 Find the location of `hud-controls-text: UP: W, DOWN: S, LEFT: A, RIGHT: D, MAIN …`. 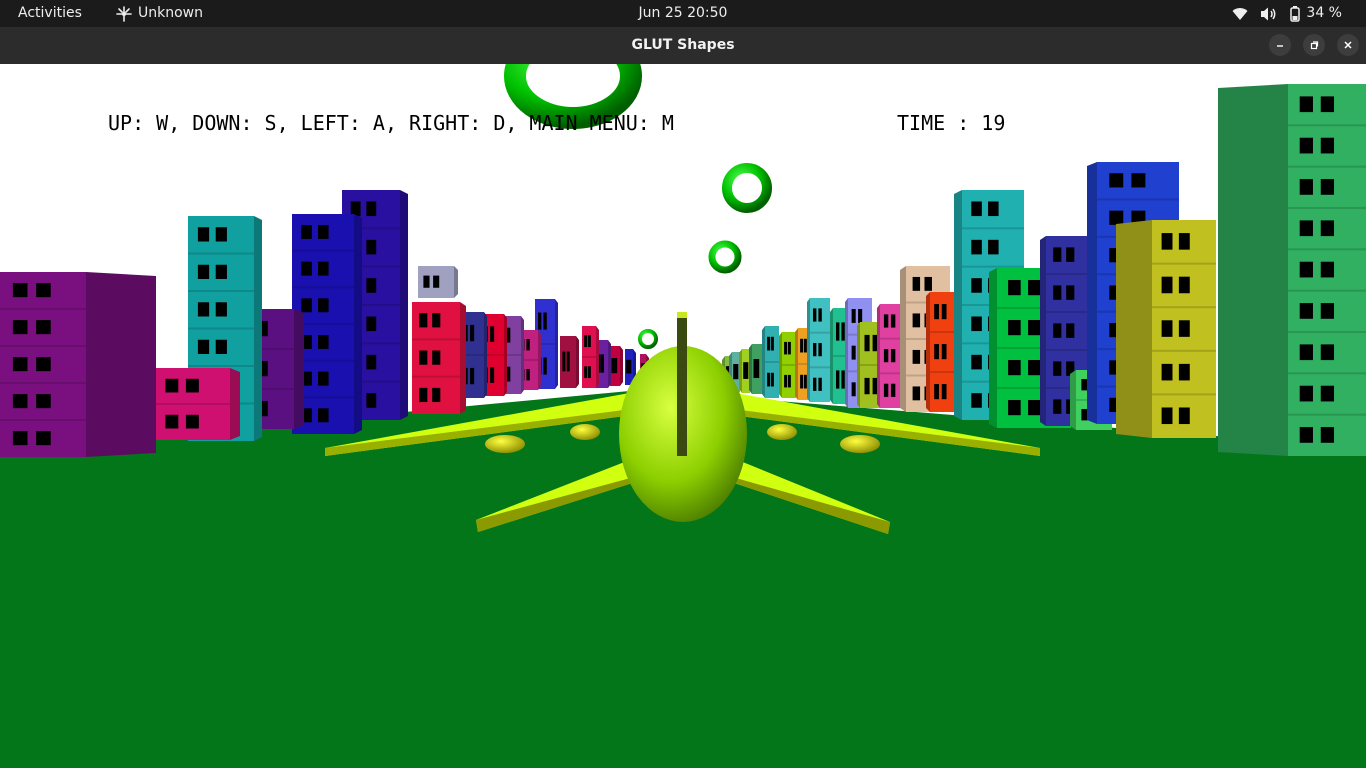

hud-controls-text: UP: W, DOWN: S, LEFT: A, RIGHT: D, MAIN … is located at coordinates (391, 123).